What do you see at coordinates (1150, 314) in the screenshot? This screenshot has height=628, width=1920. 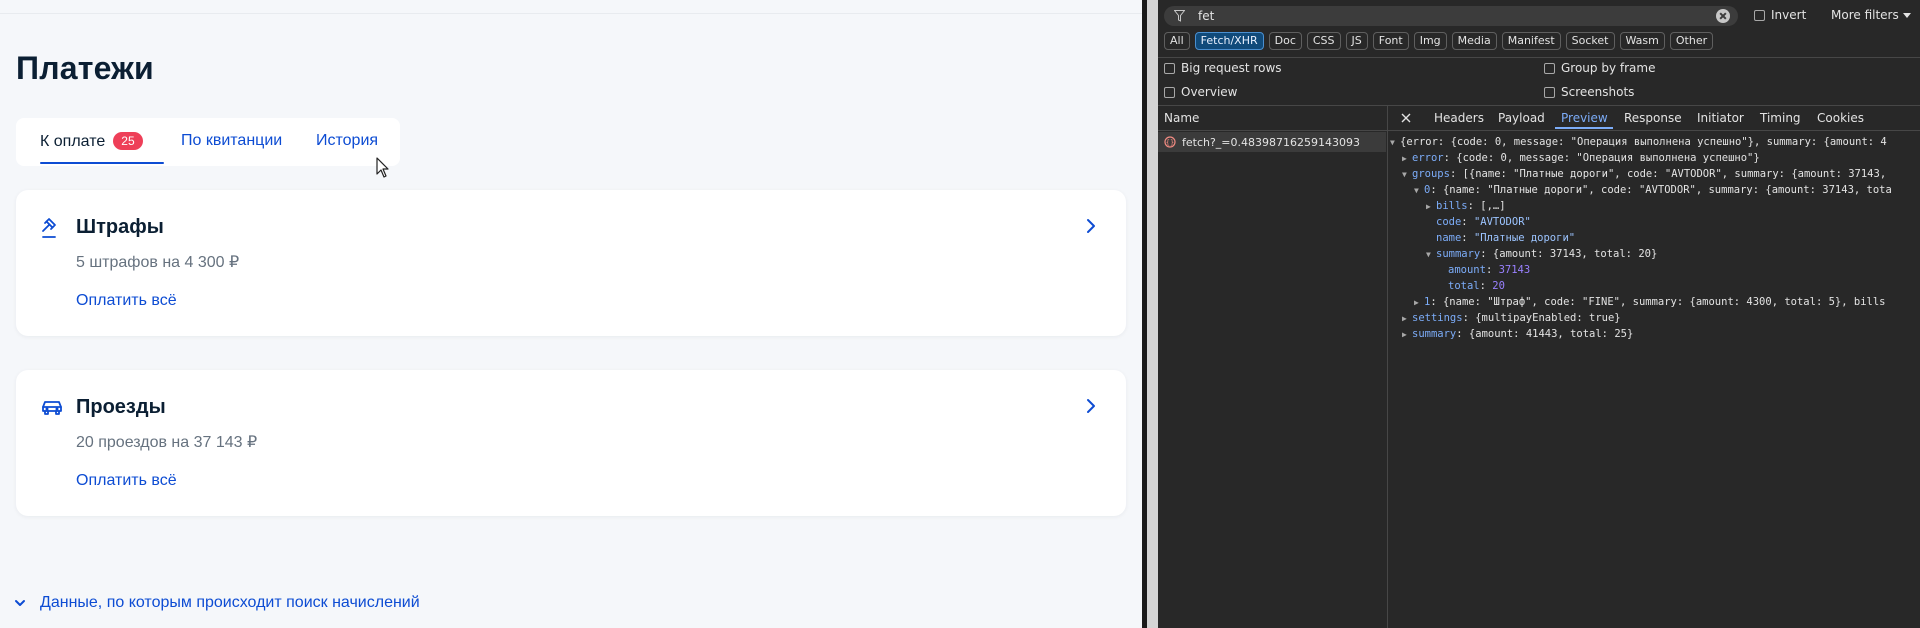 I see `devtools-resize-handle` at bounding box center [1150, 314].